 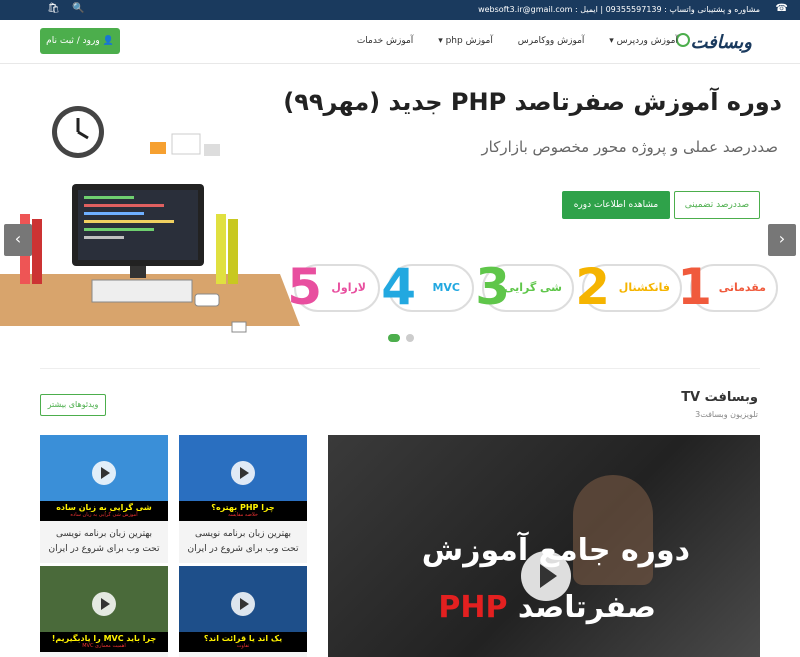 I want to click on slider-dot-active, so click(x=394, y=338).